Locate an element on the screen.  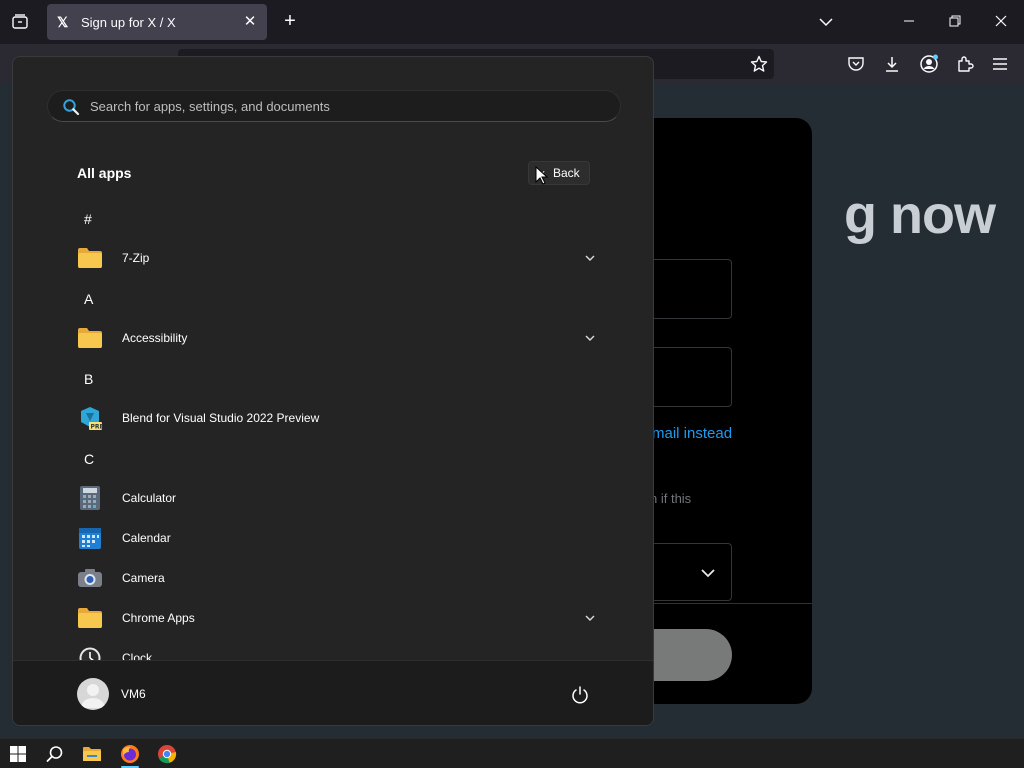
tab-list-icon is located at coordinates (20, 22).